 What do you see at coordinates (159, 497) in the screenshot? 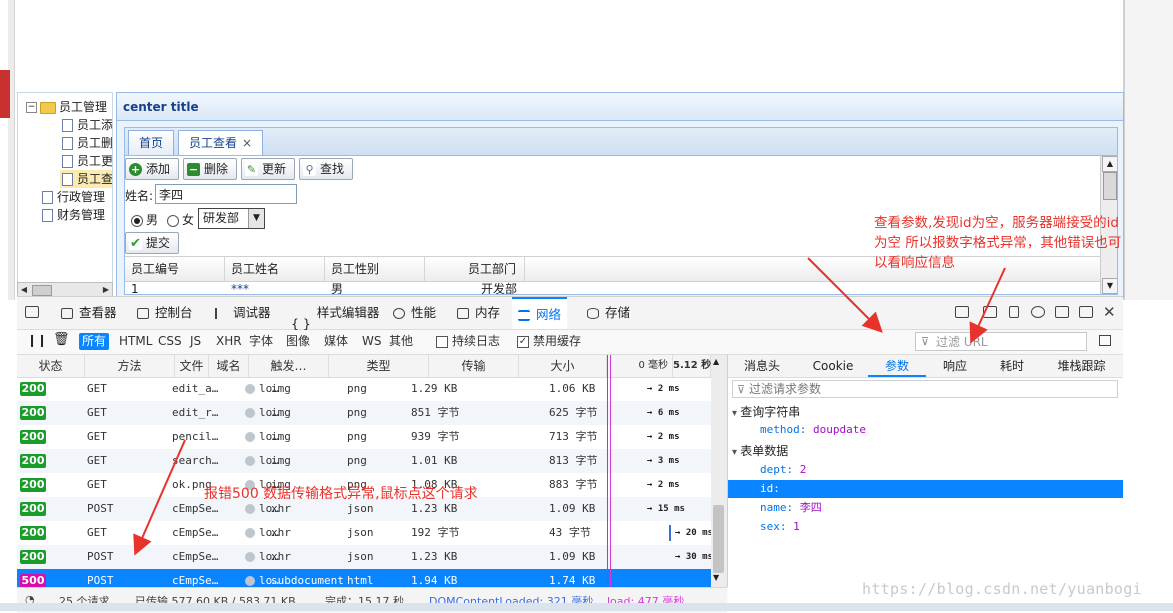
I see `arrow-to-500-request` at bounding box center [159, 497].